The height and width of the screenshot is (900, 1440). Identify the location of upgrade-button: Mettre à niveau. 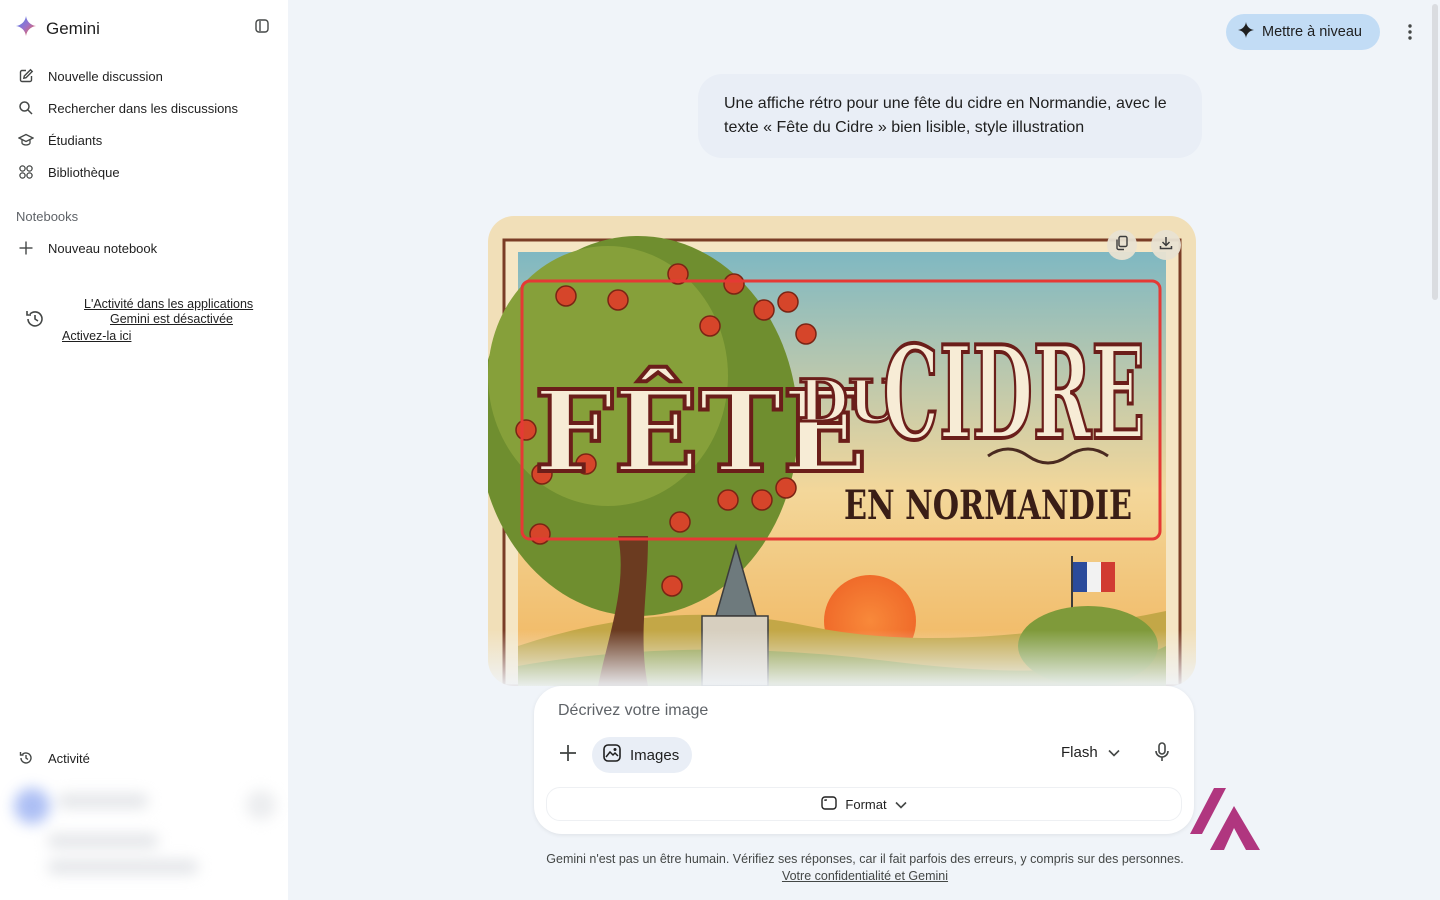
(1303, 32).